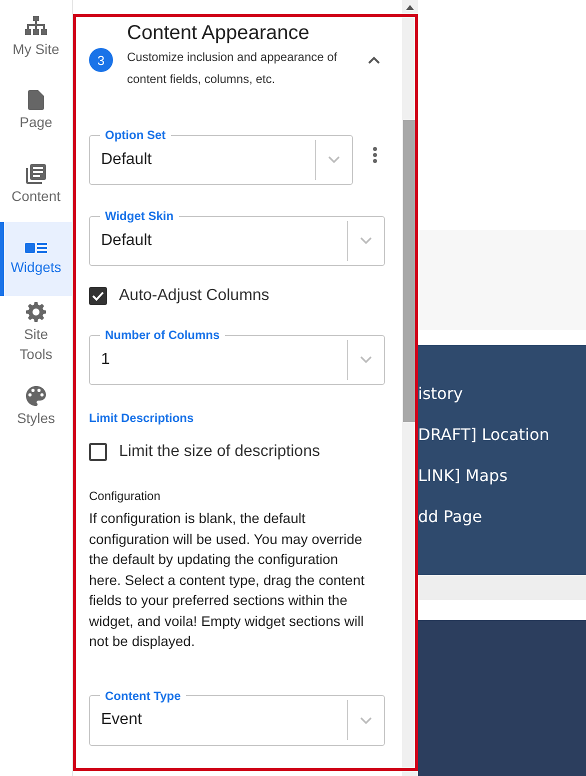 The width and height of the screenshot is (586, 776). I want to click on menu-link: dd Page, so click(450, 516).